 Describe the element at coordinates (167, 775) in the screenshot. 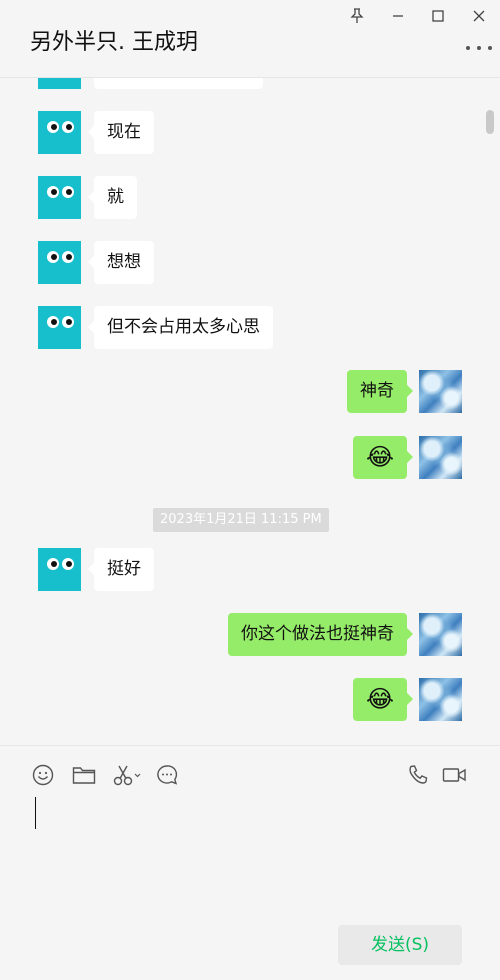

I see `chat-bubble-icon` at that location.